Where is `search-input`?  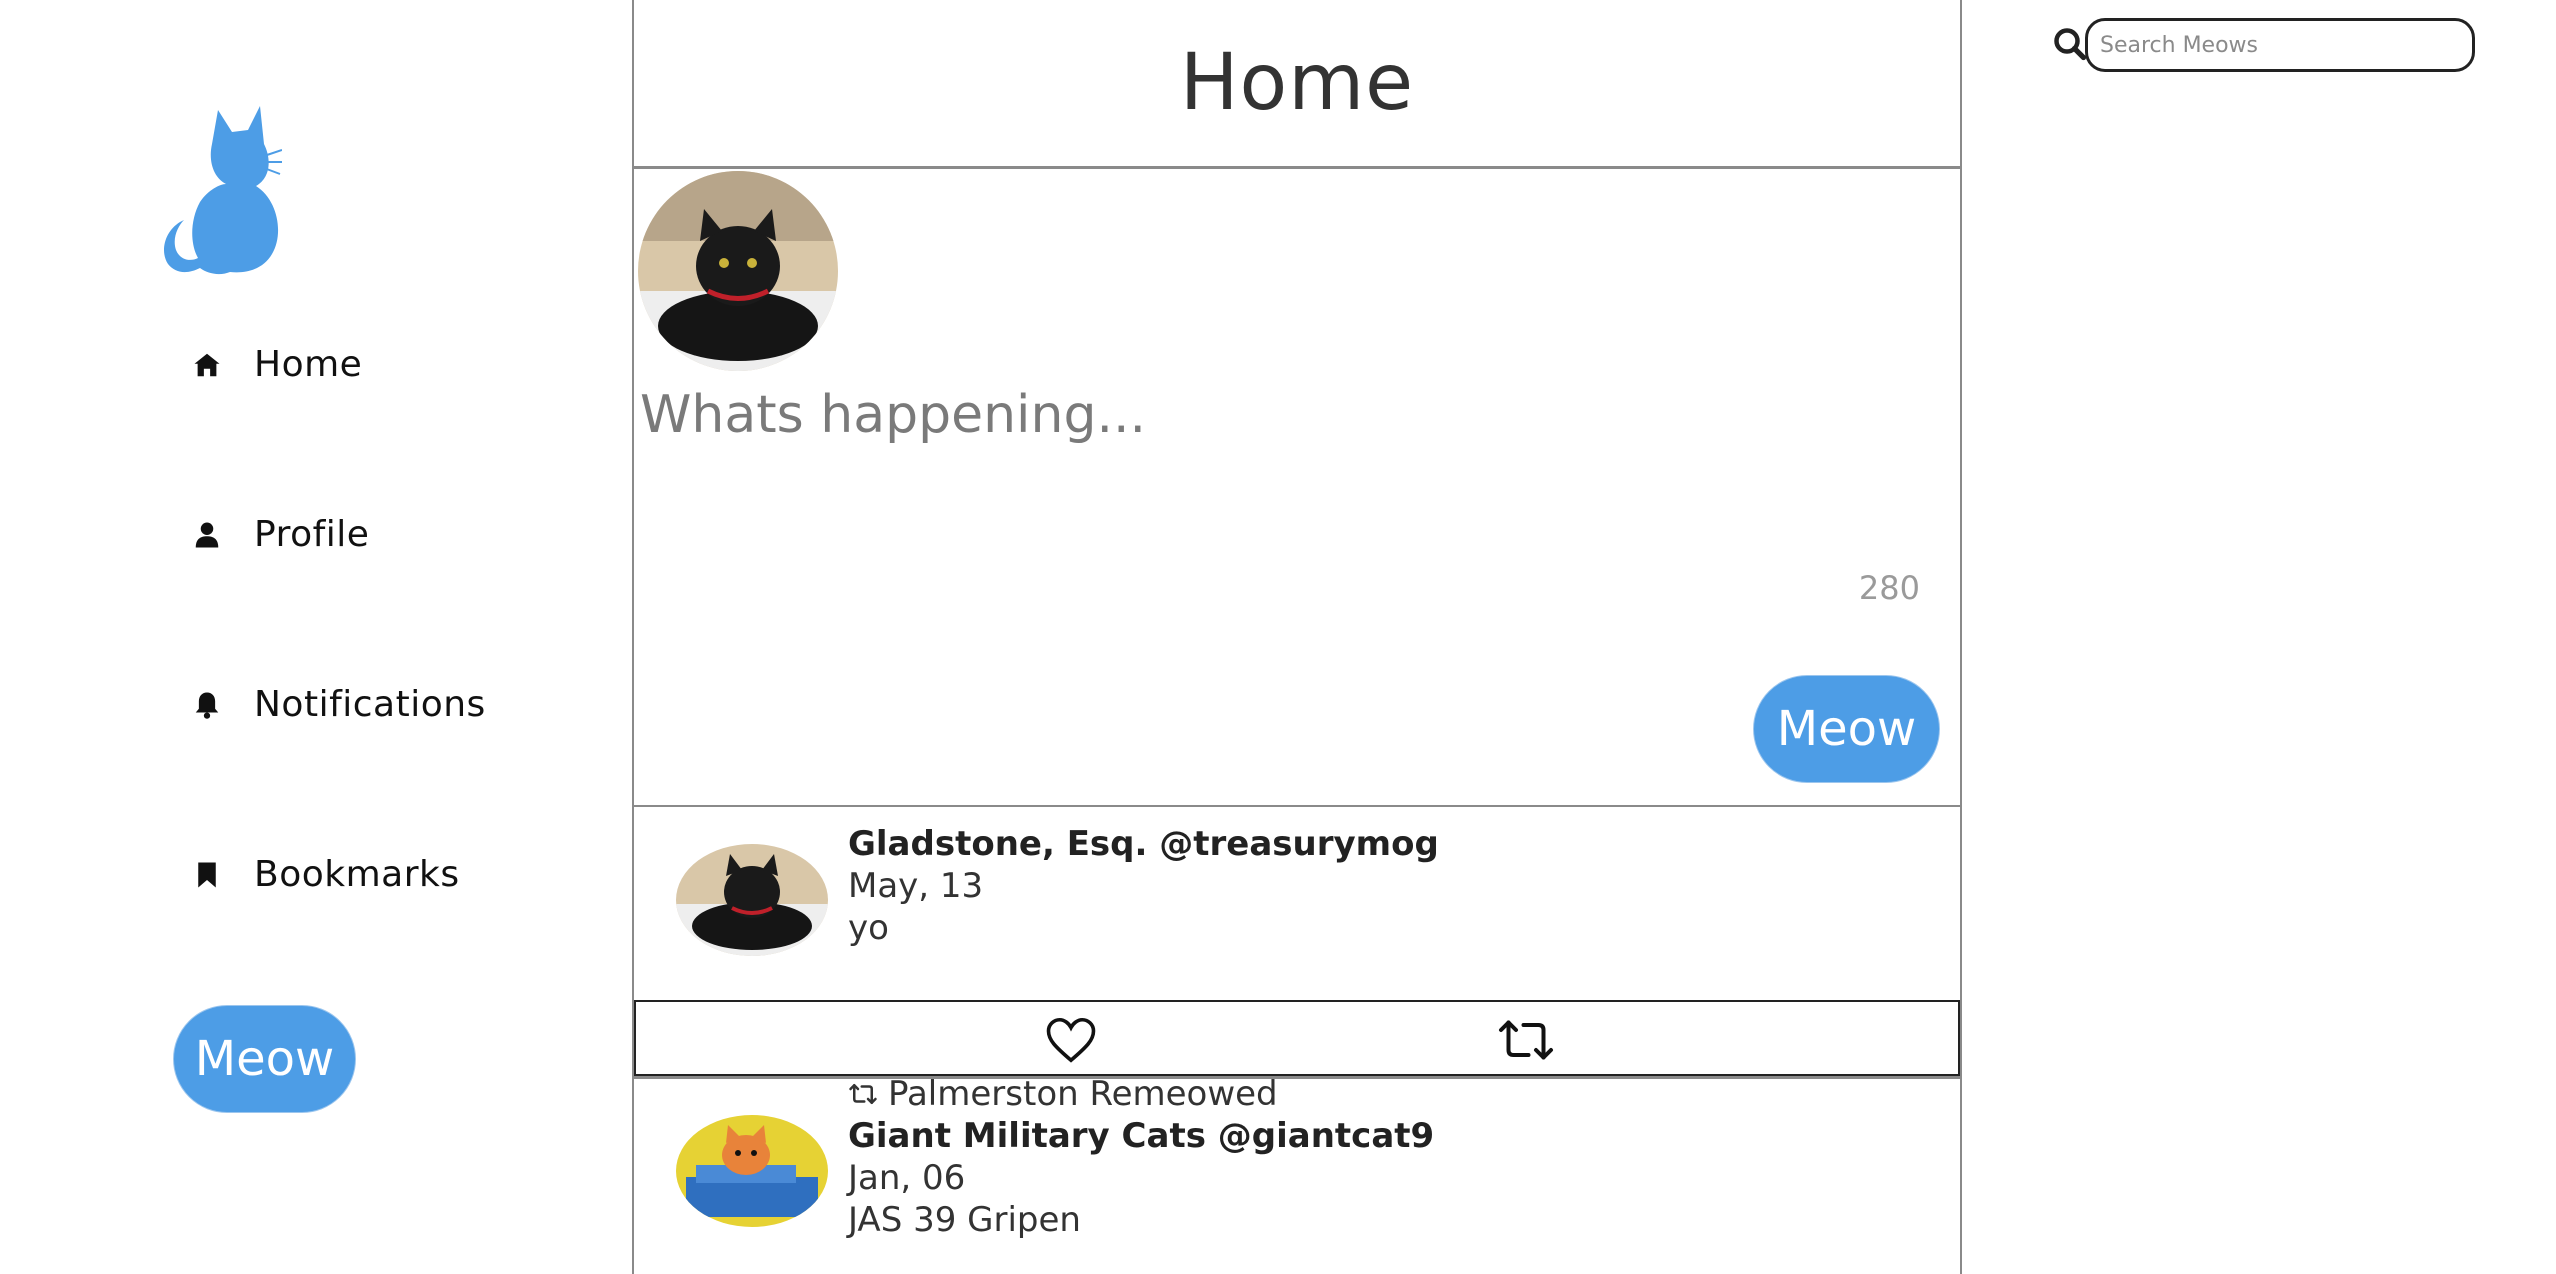 search-input is located at coordinates (2280, 45).